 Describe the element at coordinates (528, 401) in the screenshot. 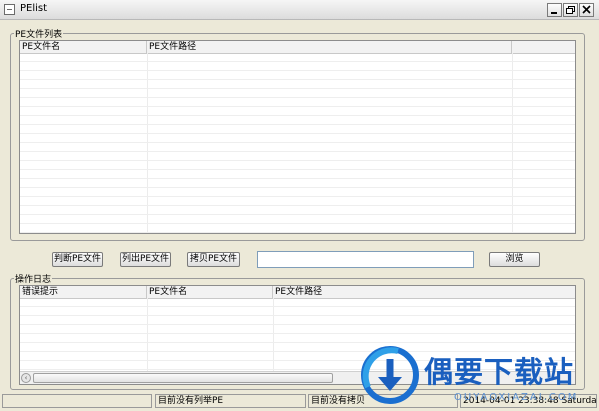

I see `status-panel-datetime: 2014-04-01 23:38:48 Saturday` at that location.